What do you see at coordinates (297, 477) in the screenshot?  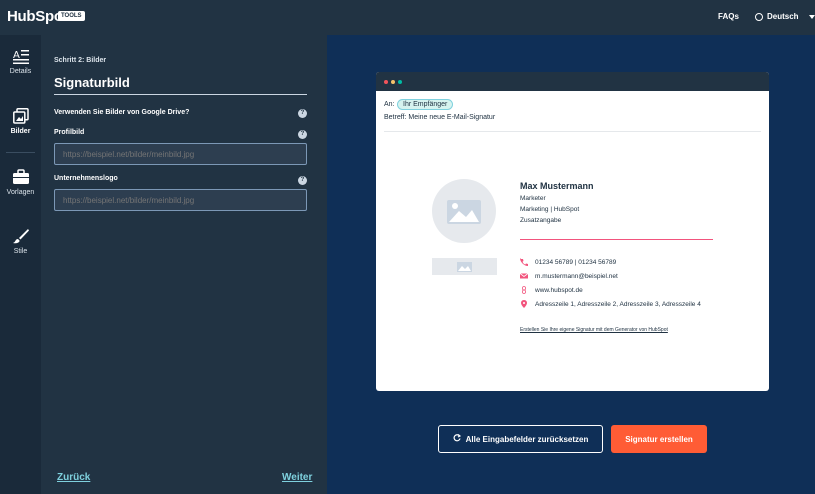 I see `next-link: Weiter` at bounding box center [297, 477].